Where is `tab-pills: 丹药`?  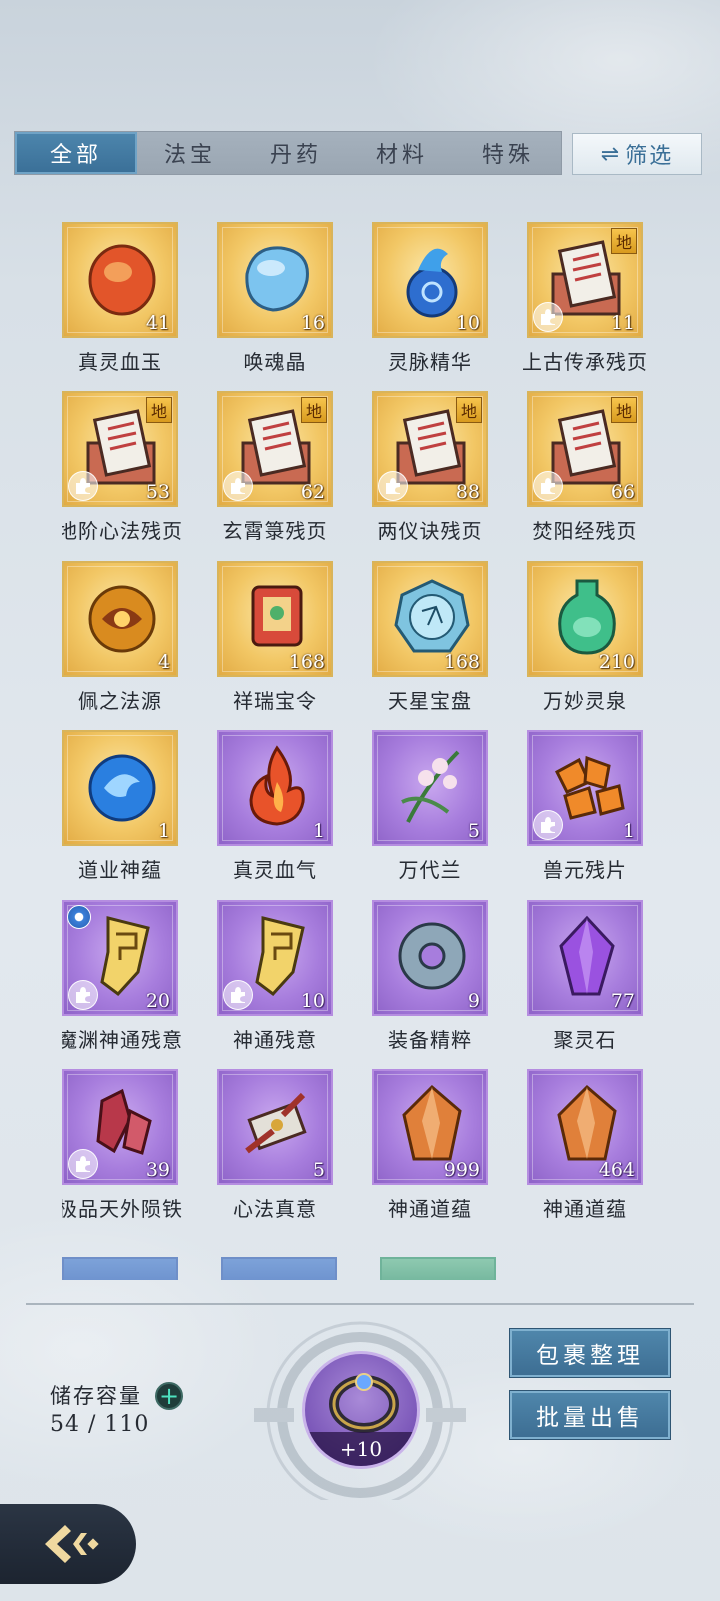 tab-pills: 丹药 is located at coordinates (296, 153).